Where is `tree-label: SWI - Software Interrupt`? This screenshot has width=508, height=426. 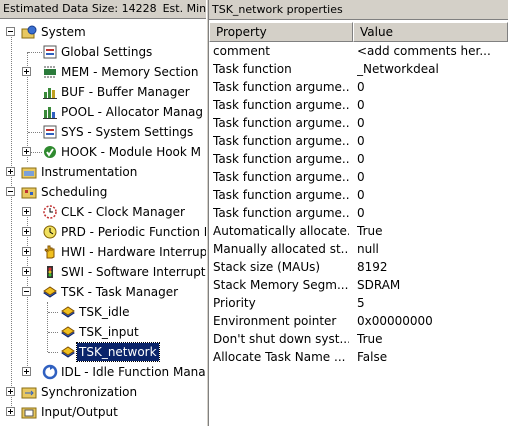 tree-label: SWI - Software Interrupt is located at coordinates (133, 272).